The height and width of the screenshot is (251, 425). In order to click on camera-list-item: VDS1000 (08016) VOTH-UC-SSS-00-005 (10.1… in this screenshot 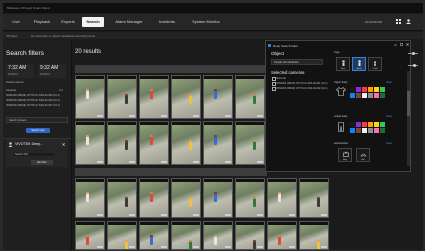, I will do `click(33, 95)`.